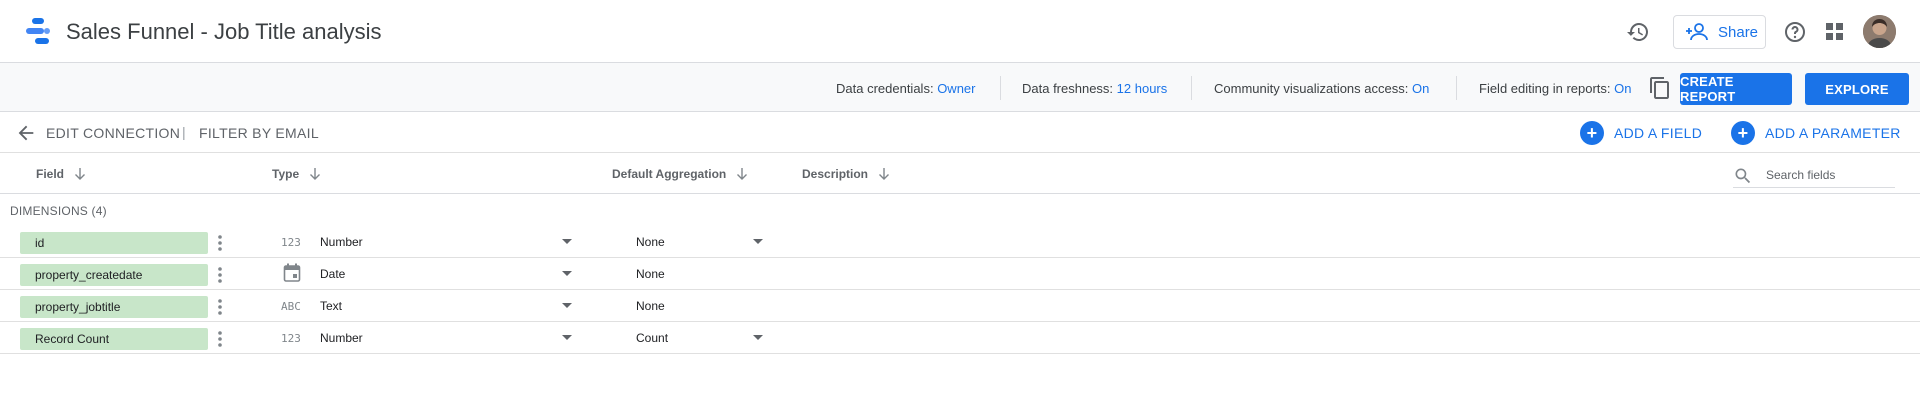 The height and width of the screenshot is (407, 1920). Describe the element at coordinates (680, 174) in the screenshot. I see `column-header-default-aggregation: Default Aggregation` at that location.